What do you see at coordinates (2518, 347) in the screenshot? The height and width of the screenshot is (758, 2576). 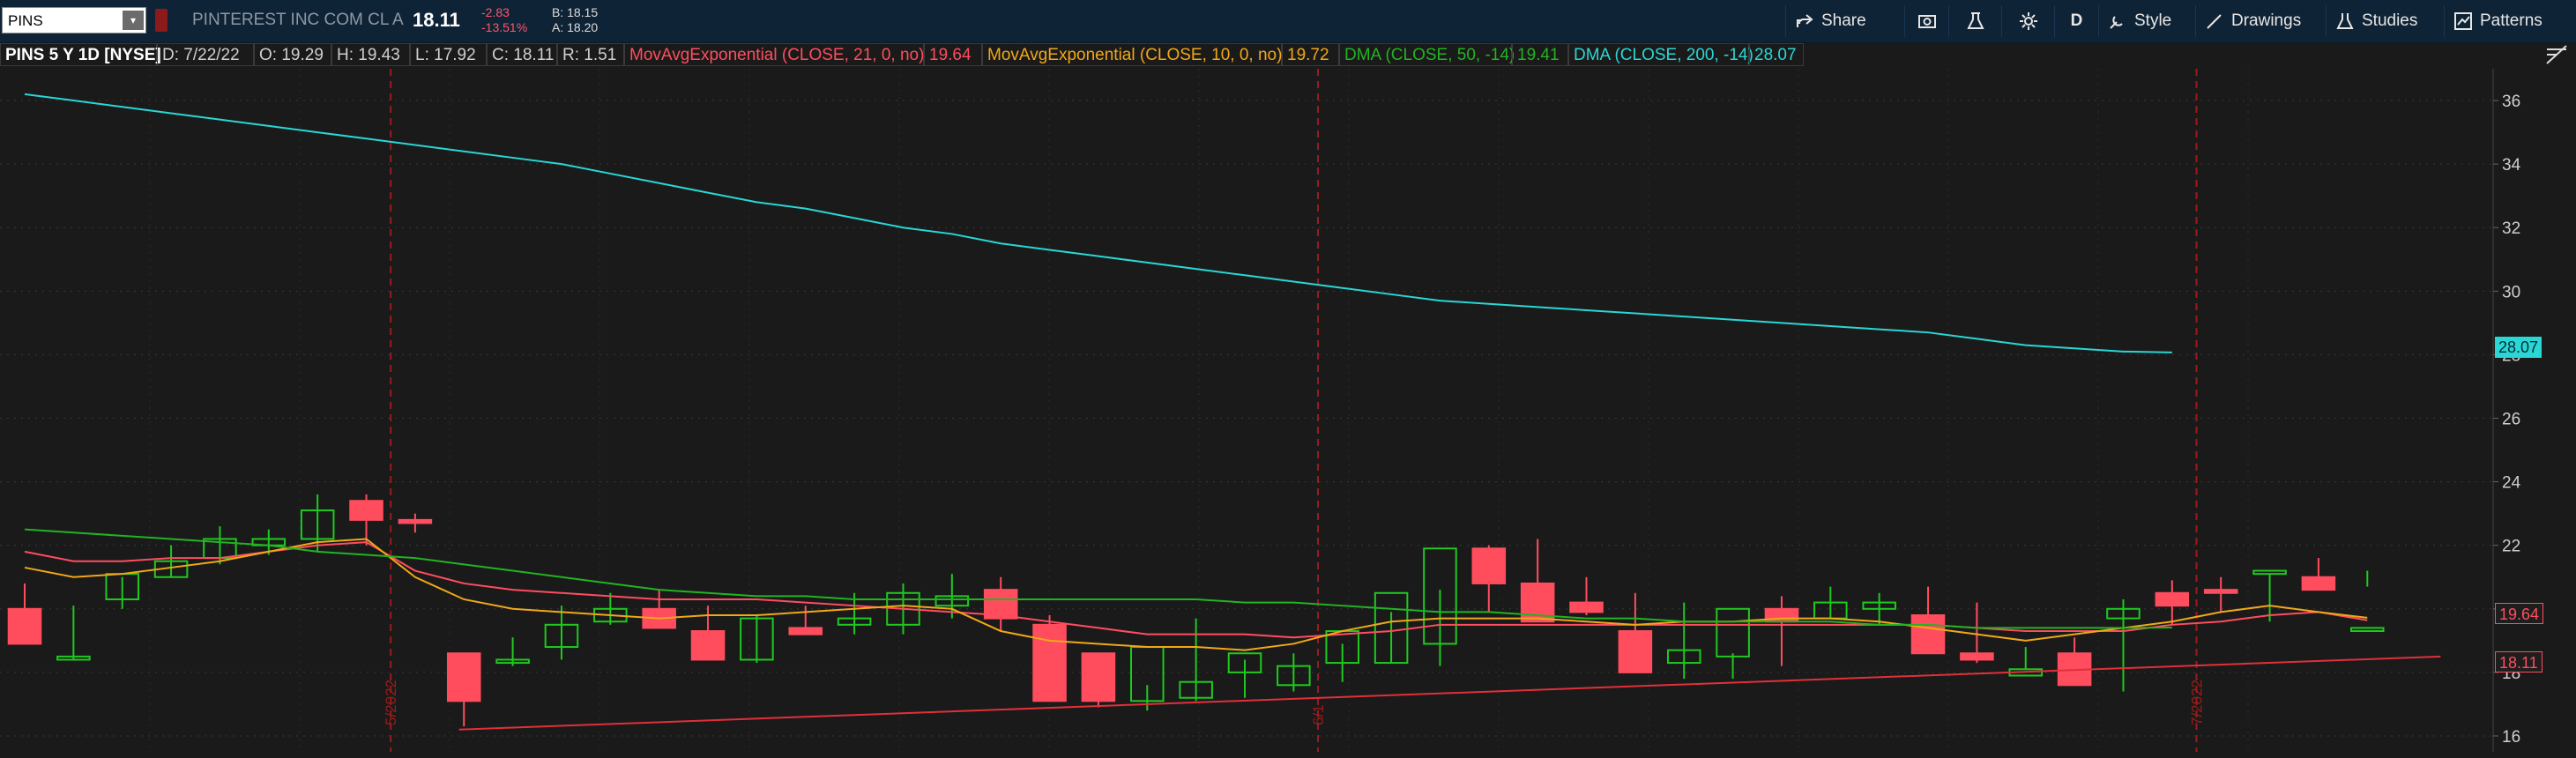 I see `dma200-price-badge: 28.07` at bounding box center [2518, 347].